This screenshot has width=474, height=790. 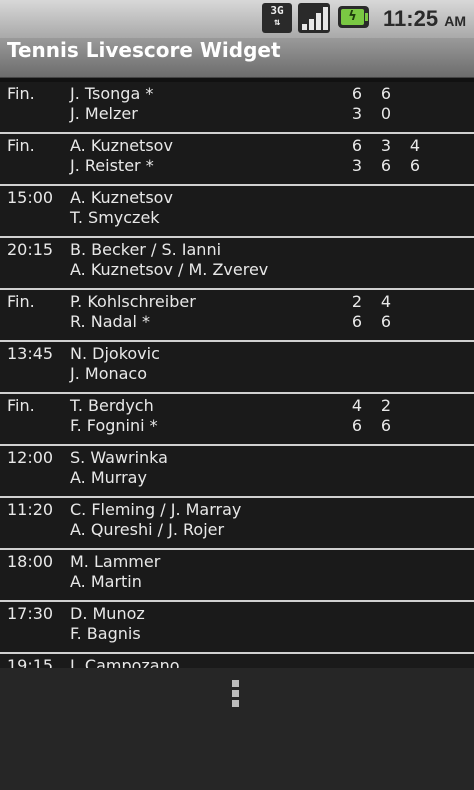 What do you see at coordinates (30, 197) in the screenshot?
I see `match-time: 15:00` at bounding box center [30, 197].